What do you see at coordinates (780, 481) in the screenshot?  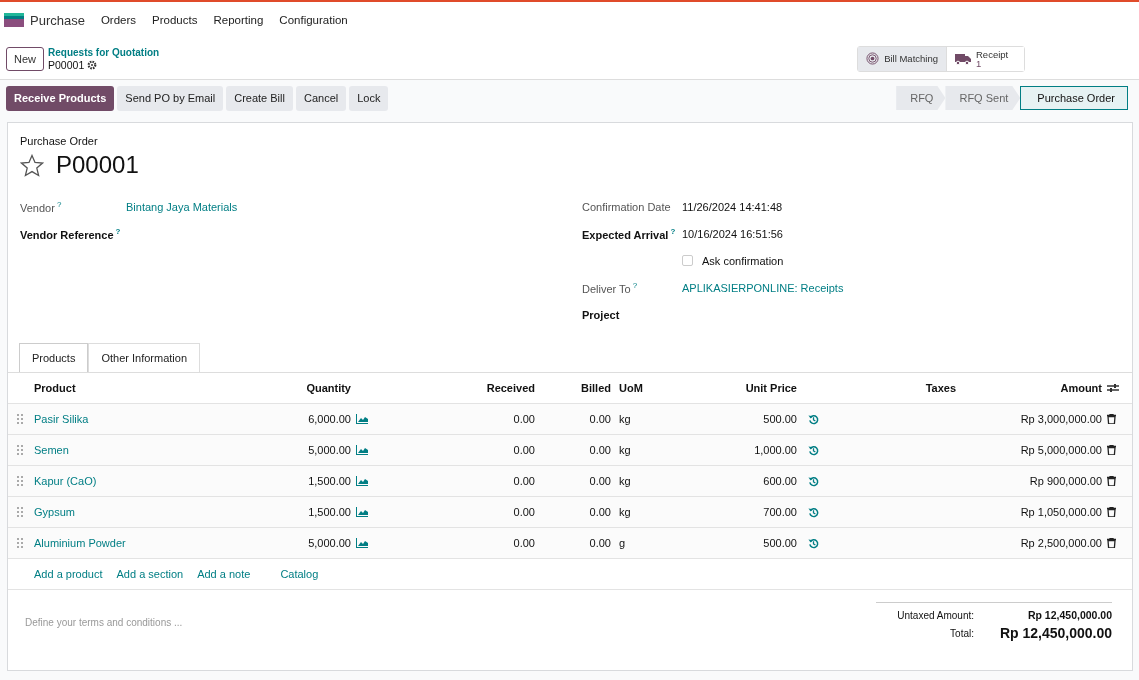 I see `unit-price-cell-text: 600.00` at bounding box center [780, 481].